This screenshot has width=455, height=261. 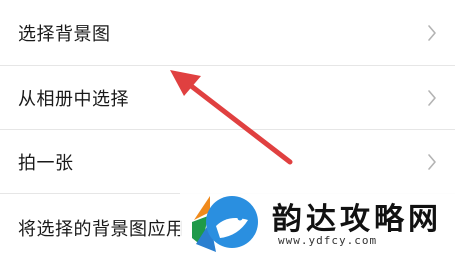 What do you see at coordinates (101, 229) in the screenshot?
I see `menu-item-label: 将选择的背景图应用` at bounding box center [101, 229].